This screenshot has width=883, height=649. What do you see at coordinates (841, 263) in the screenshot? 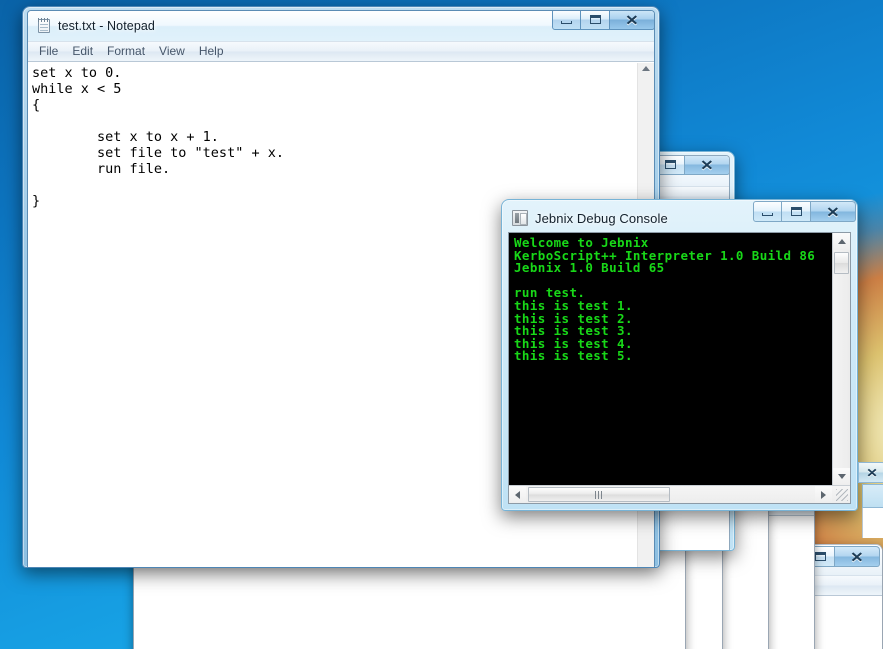
I see `vertical-scroll-thumb` at bounding box center [841, 263].